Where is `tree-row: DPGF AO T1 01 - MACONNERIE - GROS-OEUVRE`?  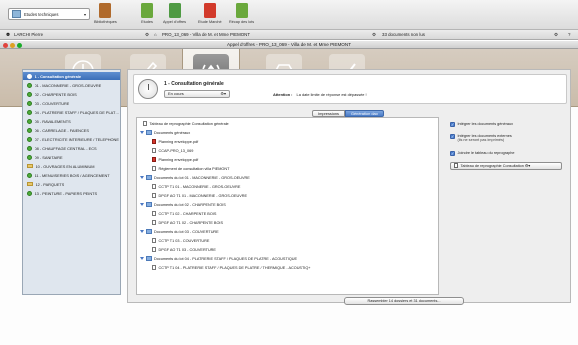
tree-row: DPGF AO T1 01 - MACONNERIE - GROS-OEUVRE is located at coordinates (199, 195).